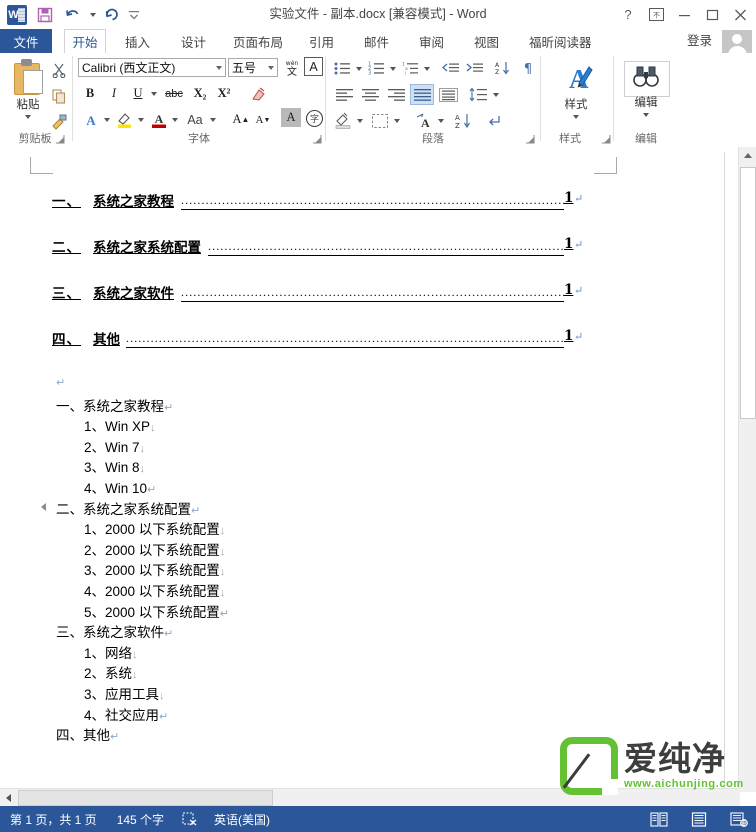 This screenshot has width=756, height=832. What do you see at coordinates (134, 15) in the screenshot?
I see `customize-qat-icon` at bounding box center [134, 15].